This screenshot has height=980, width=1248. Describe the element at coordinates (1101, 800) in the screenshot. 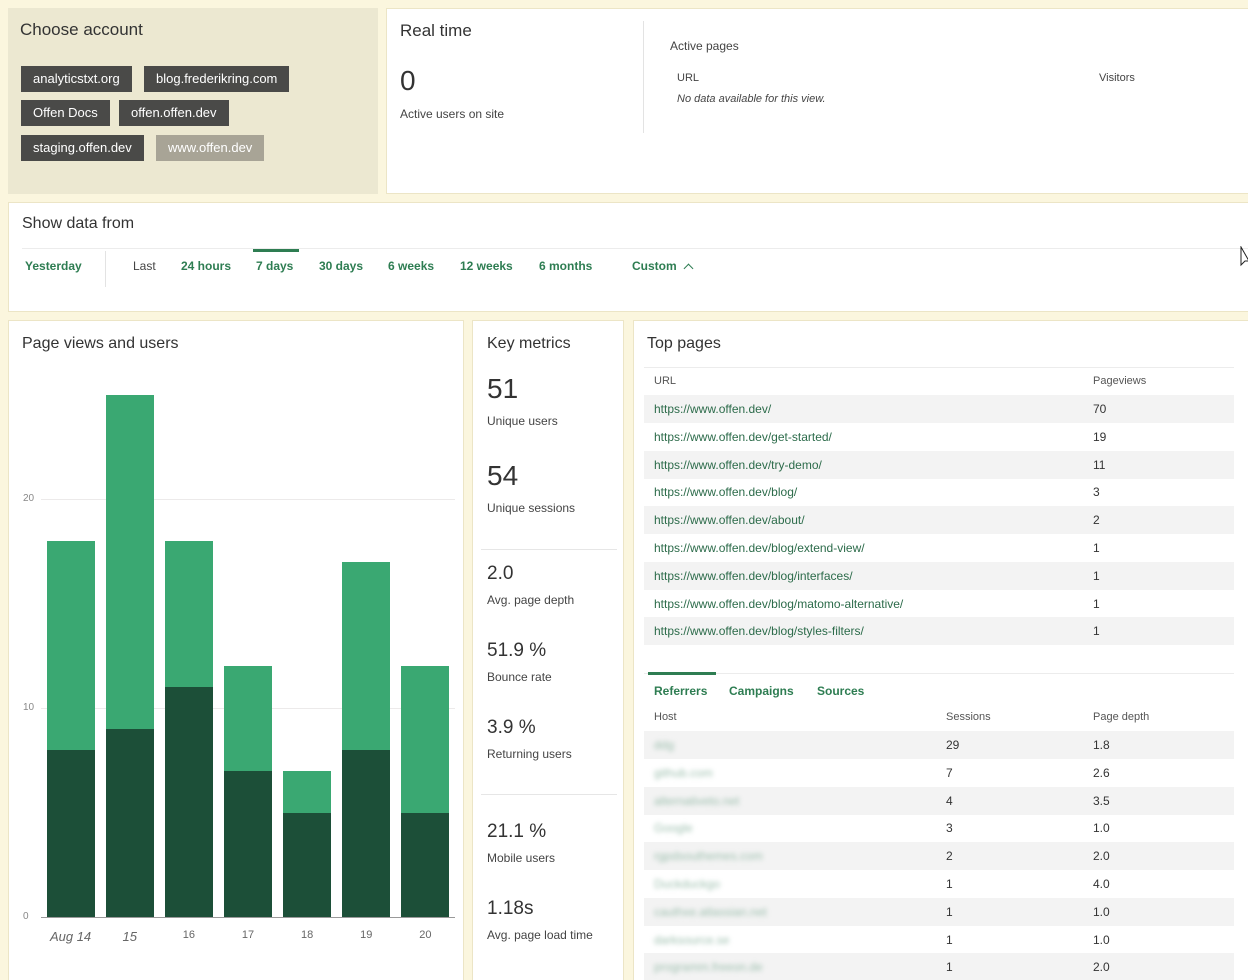

I see `page-depth-value: 3.5` at that location.